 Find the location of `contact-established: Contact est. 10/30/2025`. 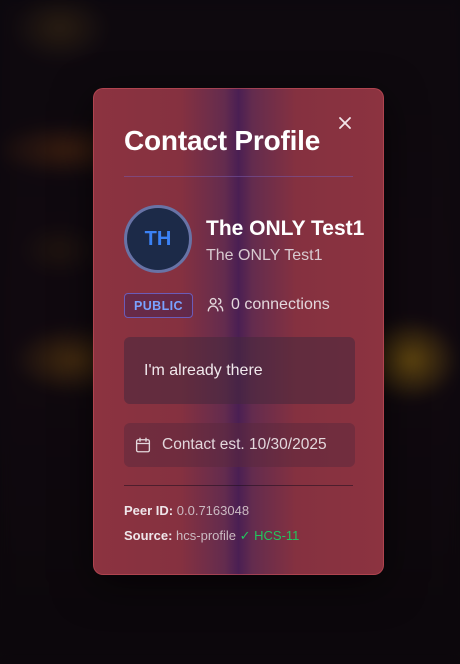

contact-established: Contact est. 10/30/2025 is located at coordinates (239, 445).